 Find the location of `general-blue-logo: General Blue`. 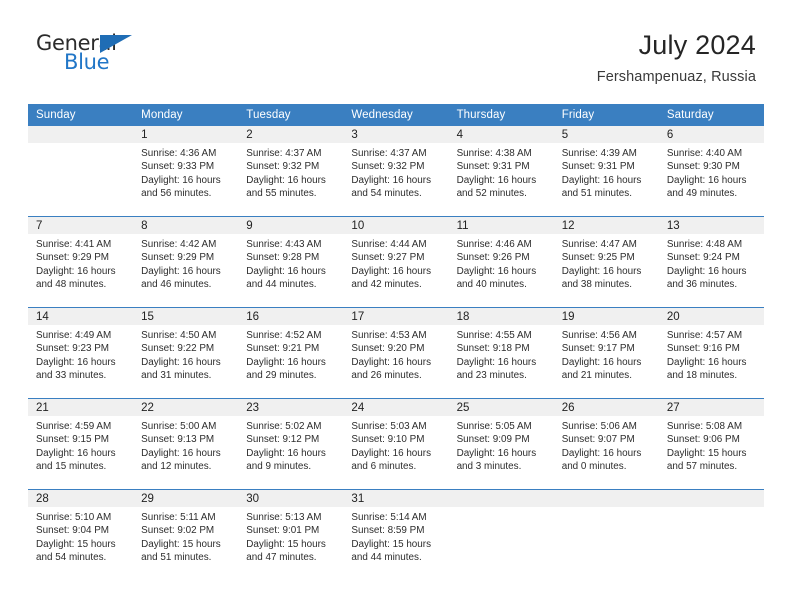

general-blue-logo: General Blue is located at coordinates (91, 58).